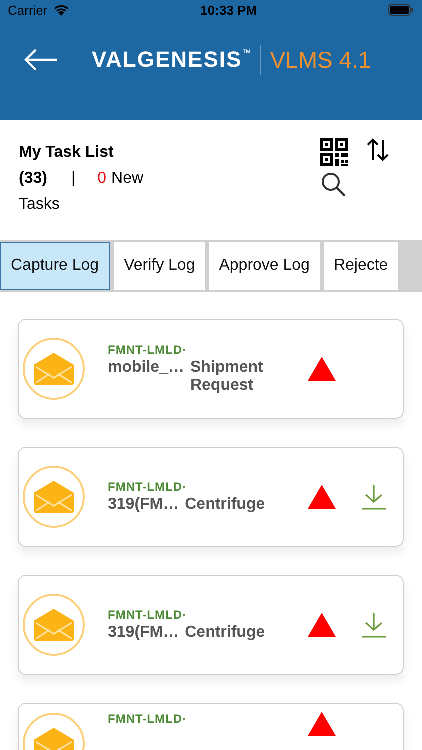  I want to click on task-card: FMNT-LMLD· mobile_… Shipment Request, so click(211, 369).